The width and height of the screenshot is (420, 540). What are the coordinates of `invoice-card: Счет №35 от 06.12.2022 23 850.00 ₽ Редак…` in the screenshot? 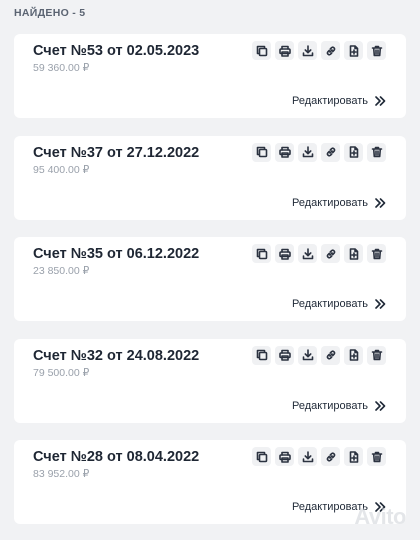 It's located at (210, 279).